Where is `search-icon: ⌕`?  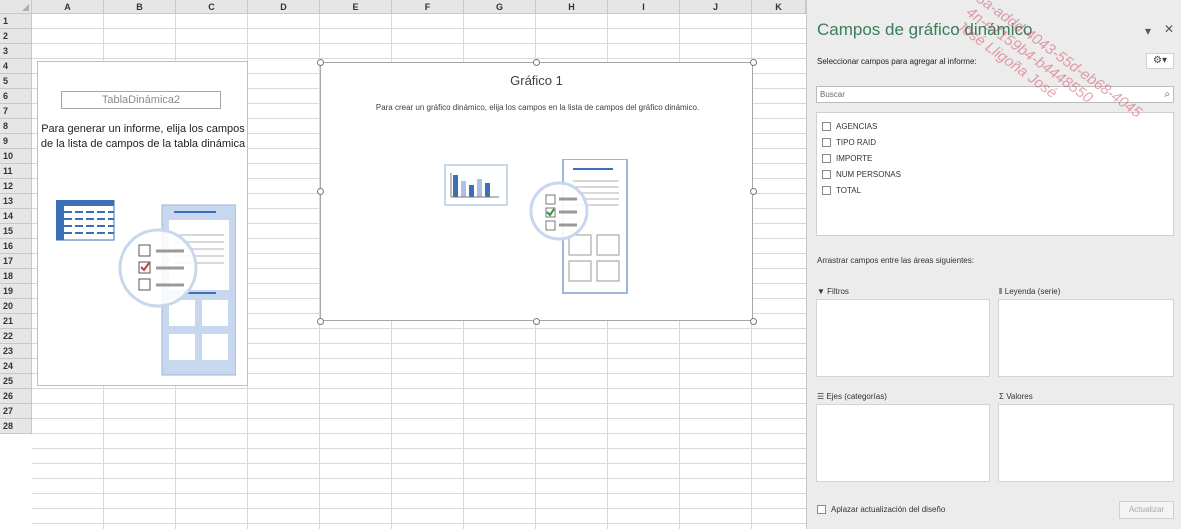 search-icon: ⌕ is located at coordinates (1167, 94).